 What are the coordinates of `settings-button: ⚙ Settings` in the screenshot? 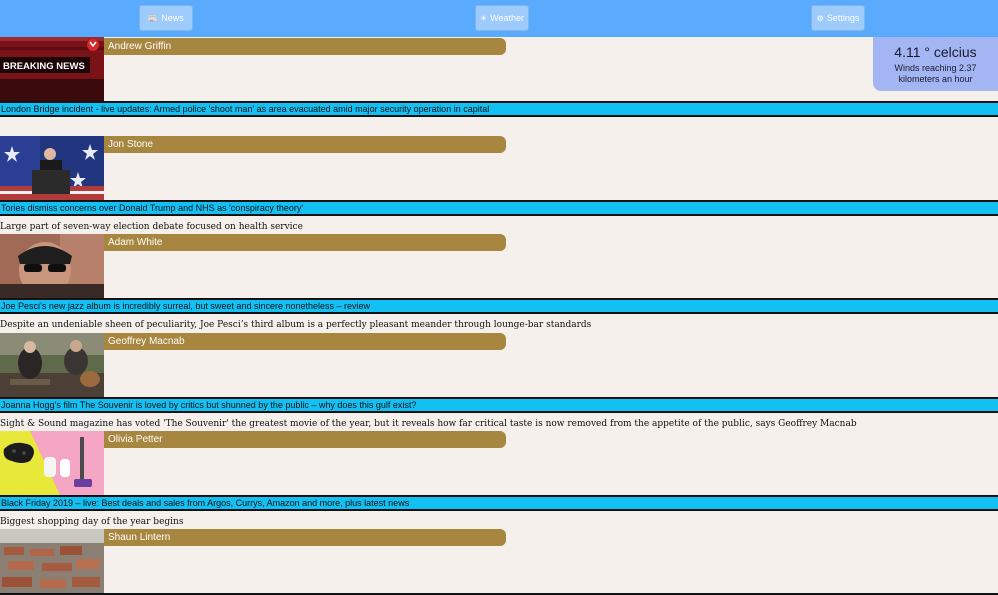 It's located at (838, 18).